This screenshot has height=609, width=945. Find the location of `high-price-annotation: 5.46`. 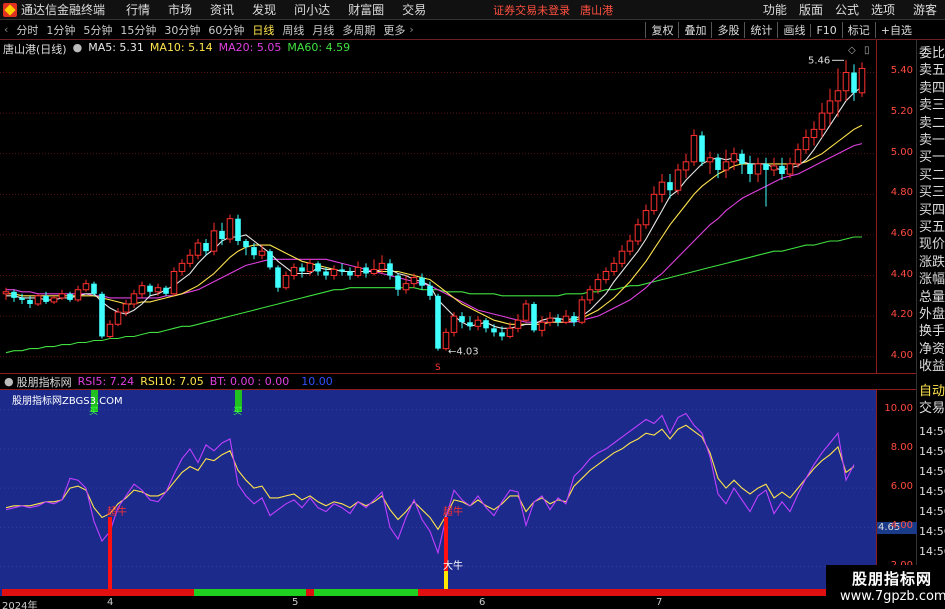

high-price-annotation: 5.46 is located at coordinates (819, 60).